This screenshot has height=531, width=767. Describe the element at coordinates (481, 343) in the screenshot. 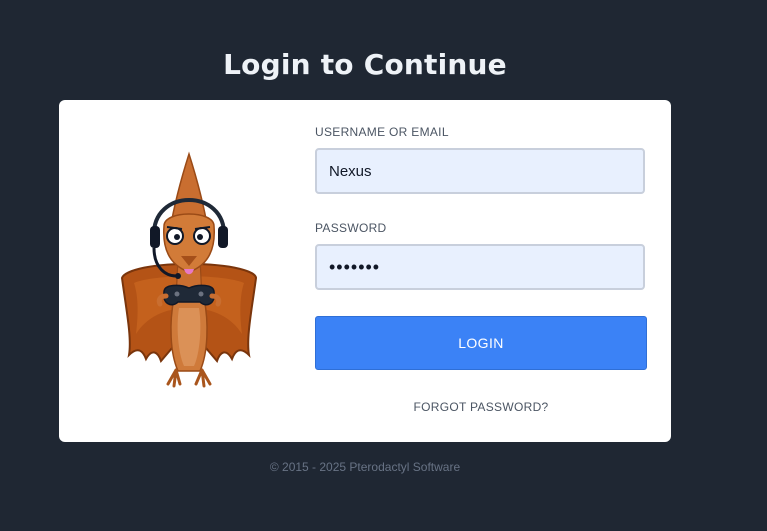

I see `login-button: LOGIN` at that location.